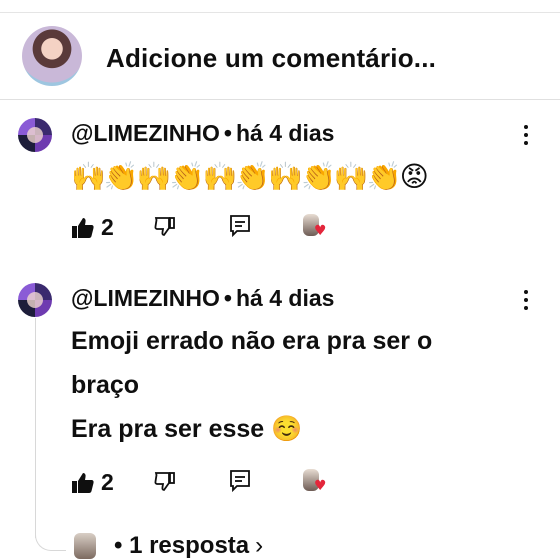 This screenshot has width=560, height=560. I want to click on comment-text: 🙌👏🙌👏🙌👏🙌👏🙌👏😡, so click(250, 176).